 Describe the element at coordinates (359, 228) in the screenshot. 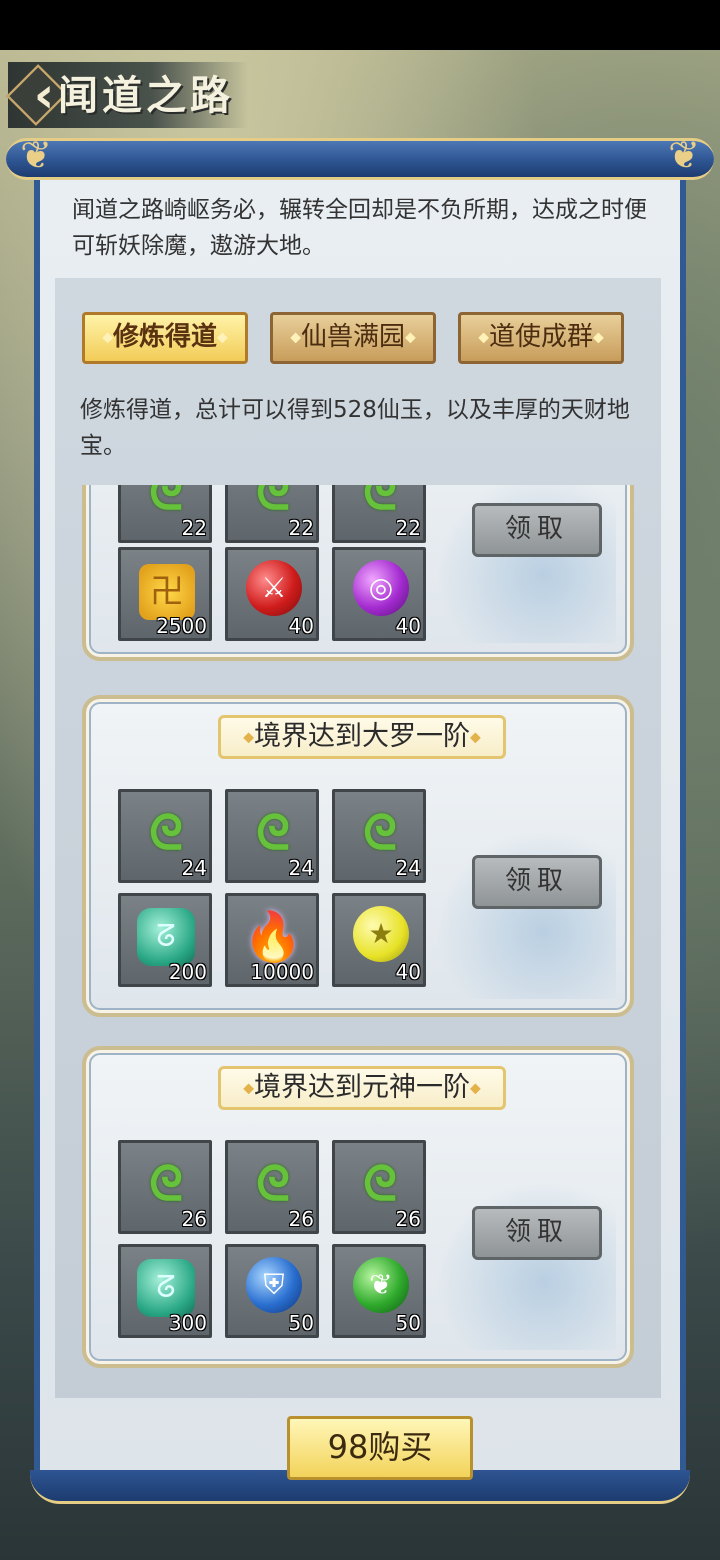

I see `intro-text: 闻道之路崎岖务必，辗转全回却是不负所期，达成之时便可斩妖除魔，遨游大地。` at that location.